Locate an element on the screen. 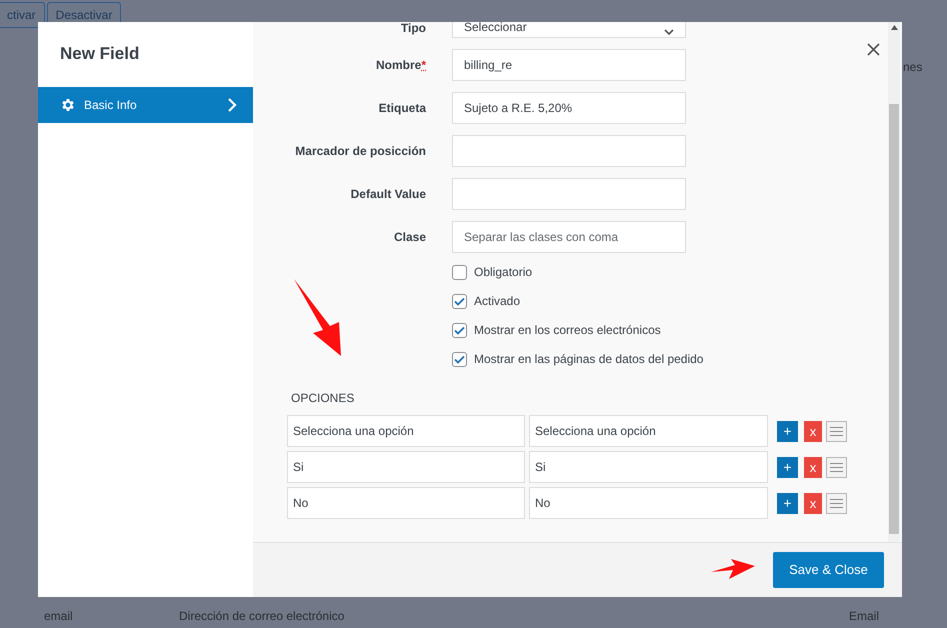  option-value-field: No is located at coordinates (406, 503).